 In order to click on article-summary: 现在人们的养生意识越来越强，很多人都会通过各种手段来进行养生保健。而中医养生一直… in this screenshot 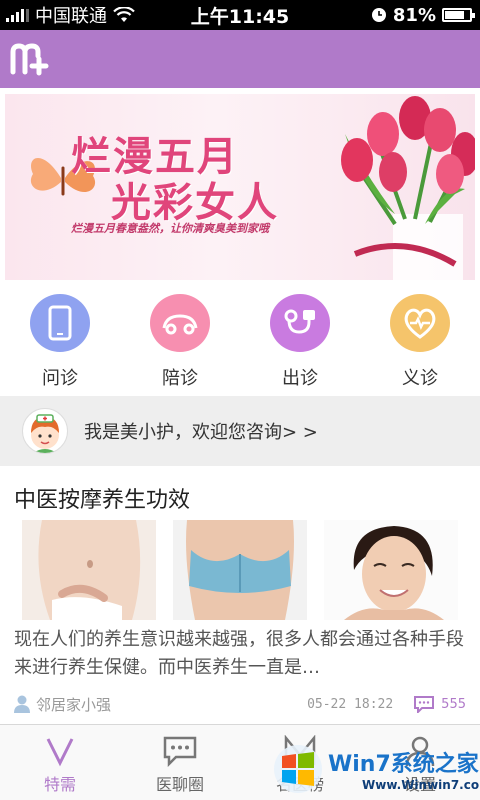, I will do `click(239, 653)`.